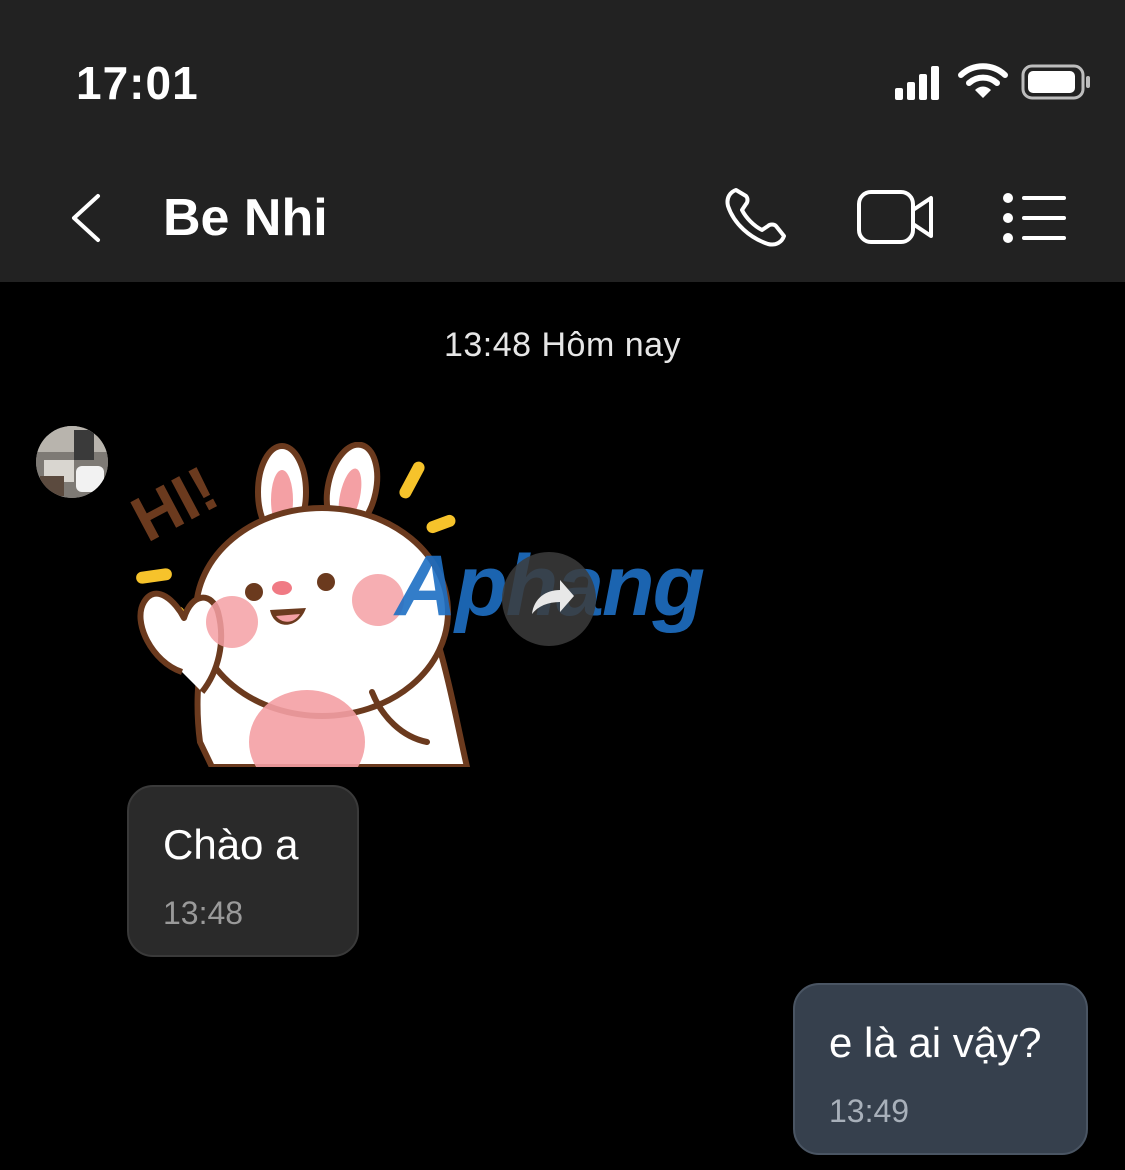 This screenshot has width=1125, height=1170. Describe the element at coordinates (896, 217) in the screenshot. I see `video-camera-icon` at that location.